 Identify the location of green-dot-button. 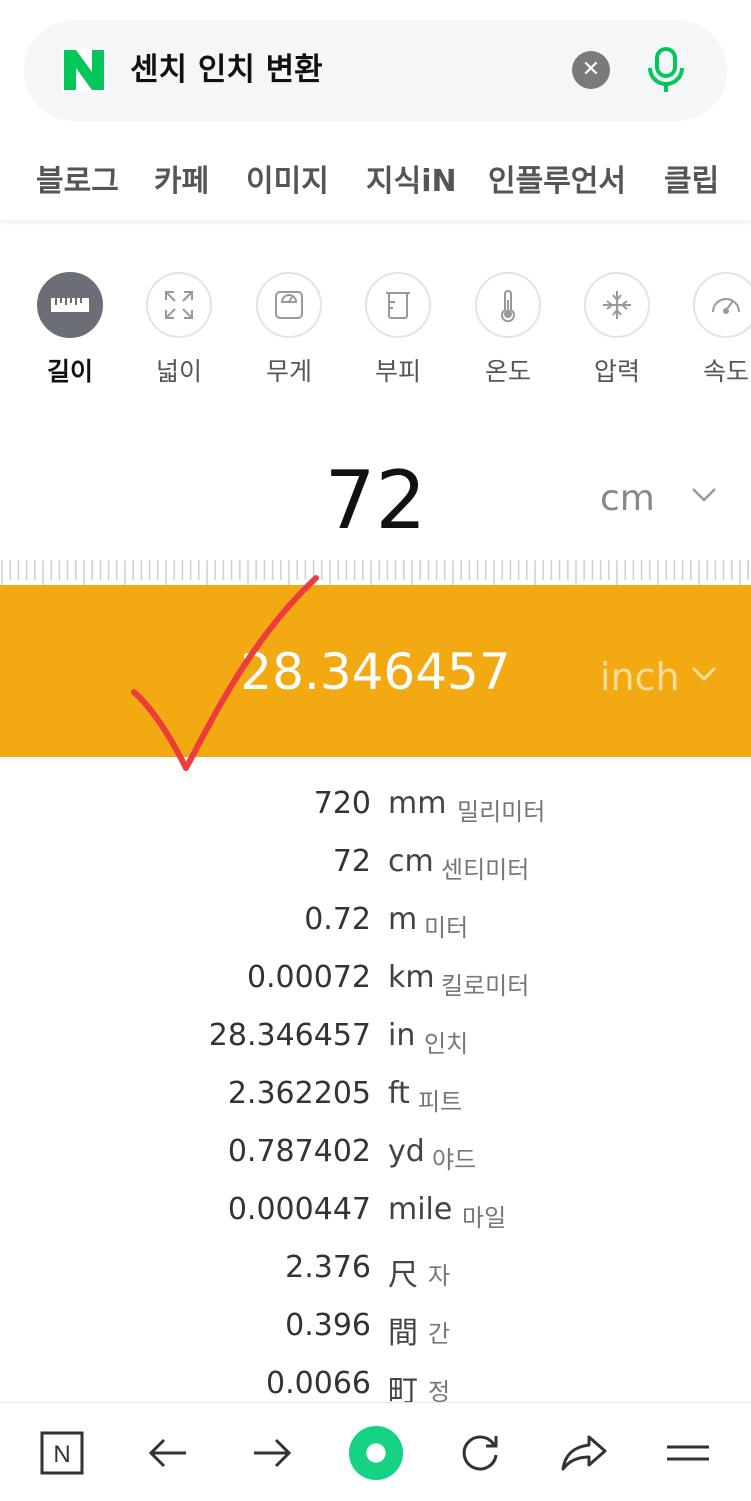
(376, 1453).